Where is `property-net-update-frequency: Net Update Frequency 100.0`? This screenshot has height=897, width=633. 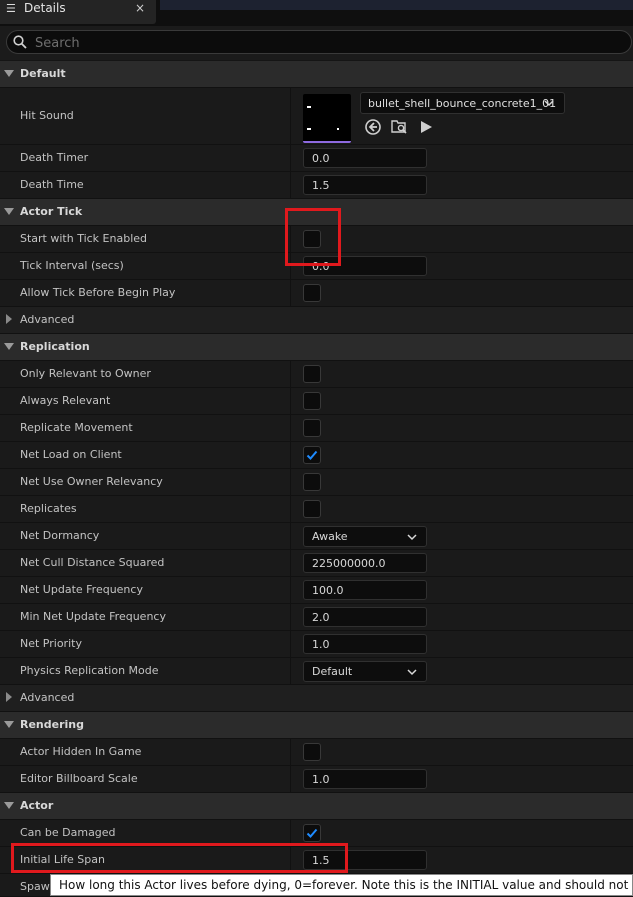
property-net-update-frequency: Net Update Frequency 100.0 is located at coordinates (316, 590).